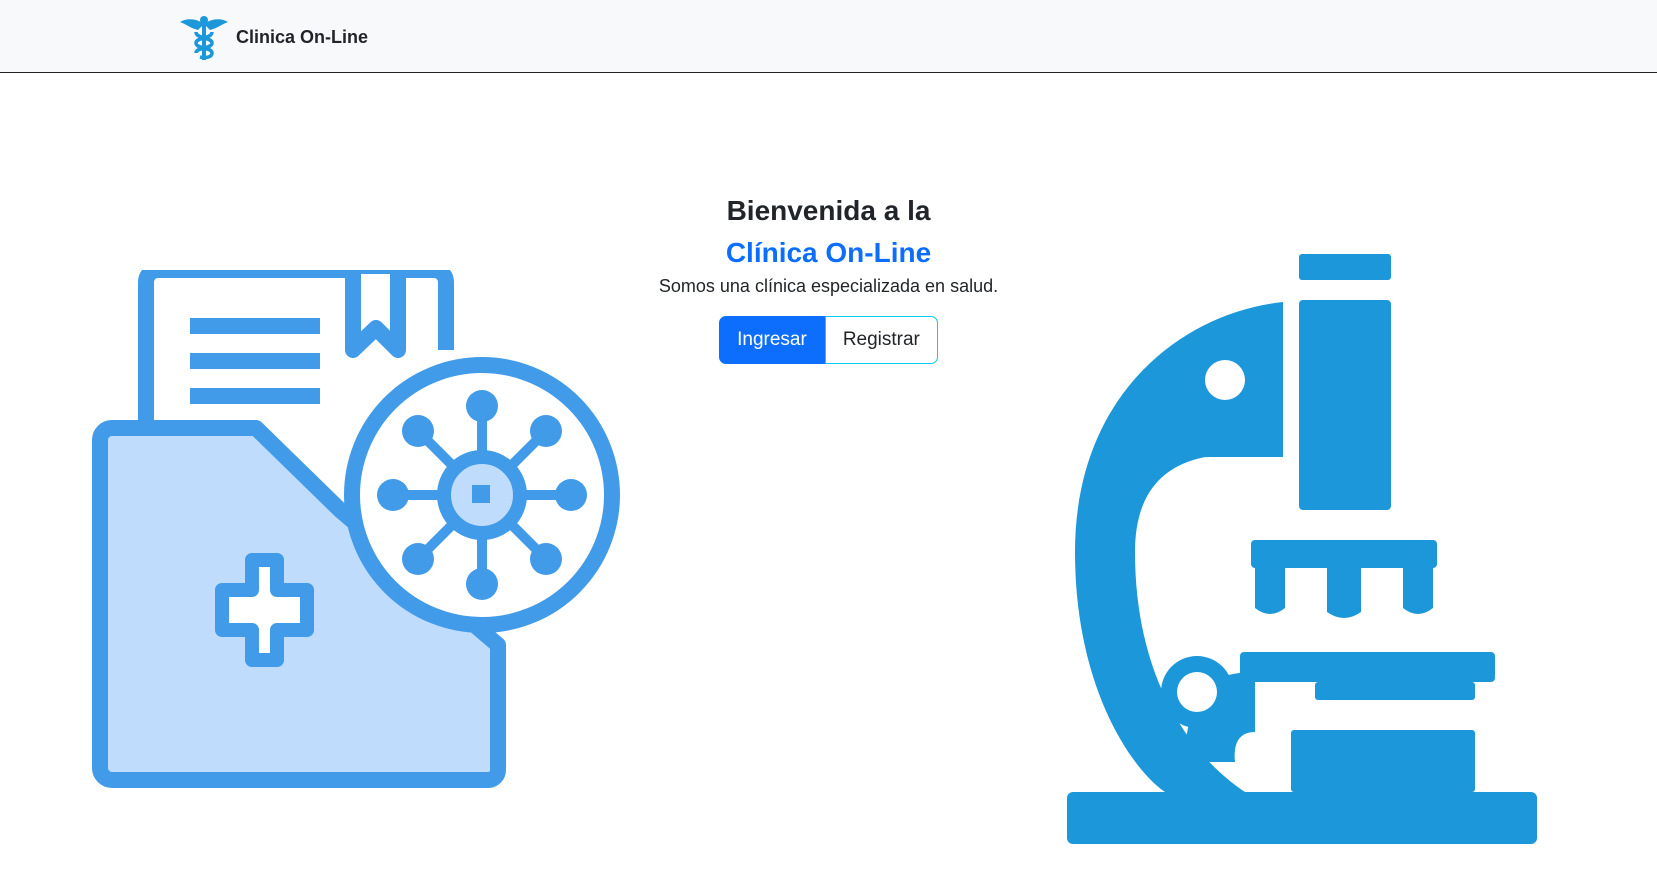 The image size is (1657, 885). Describe the element at coordinates (828, 210) in the screenshot. I see `hero-title: Bienvenida a la` at that location.